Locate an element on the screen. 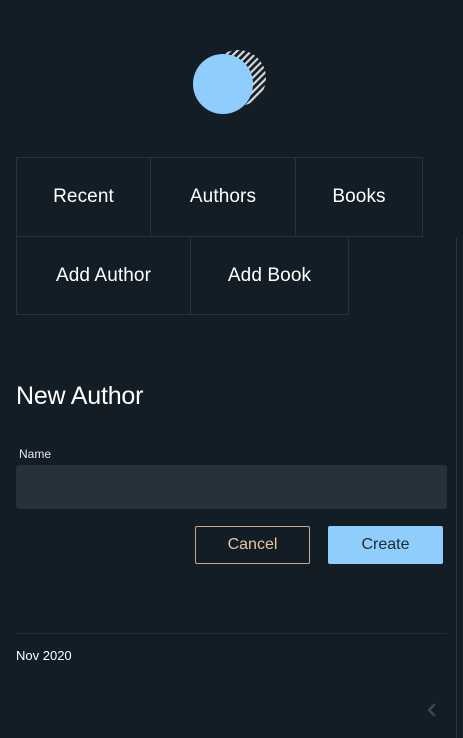 The width and height of the screenshot is (463, 738). nav-add-book: Add Book is located at coordinates (269, 275).